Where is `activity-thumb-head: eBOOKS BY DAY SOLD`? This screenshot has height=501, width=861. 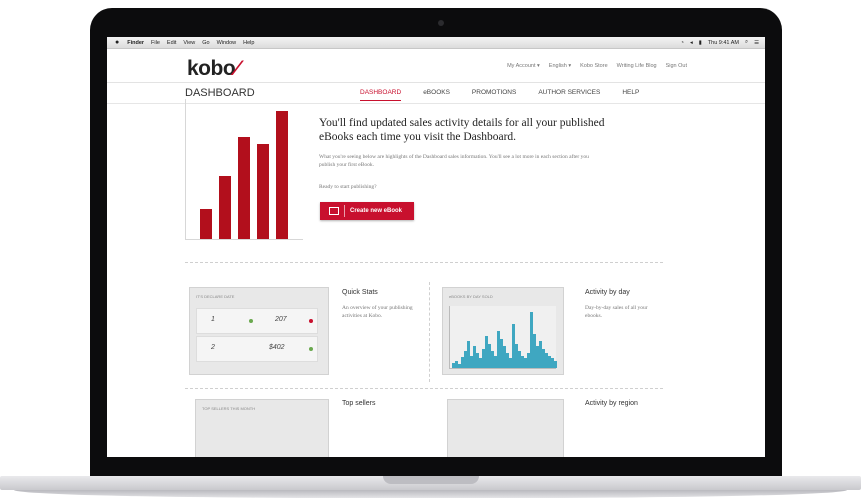
activity-thumb-head: eBOOKS BY DAY SOLD is located at coordinates (471, 296).